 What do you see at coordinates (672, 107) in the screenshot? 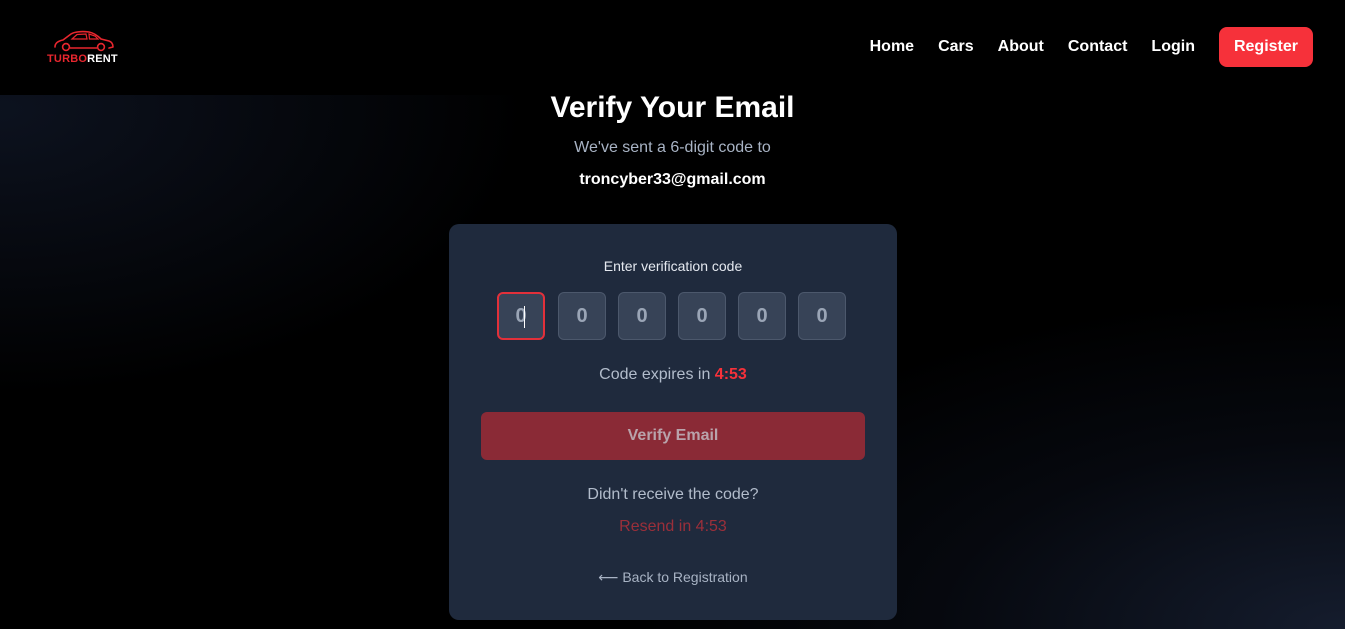
I see `page-title: Verify Your Email` at bounding box center [672, 107].